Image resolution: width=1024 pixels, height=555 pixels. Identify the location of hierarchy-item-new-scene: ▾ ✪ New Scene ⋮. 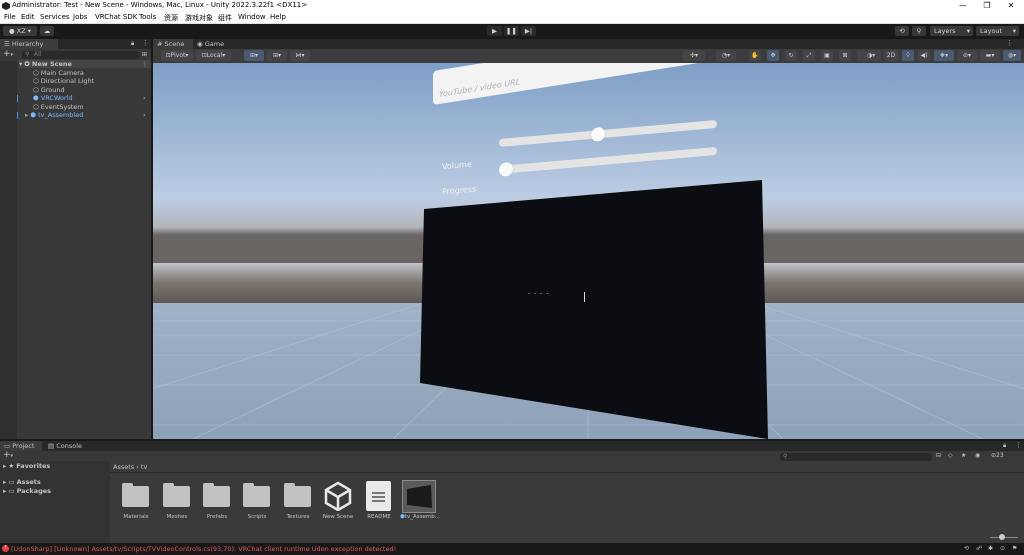
(85, 64).